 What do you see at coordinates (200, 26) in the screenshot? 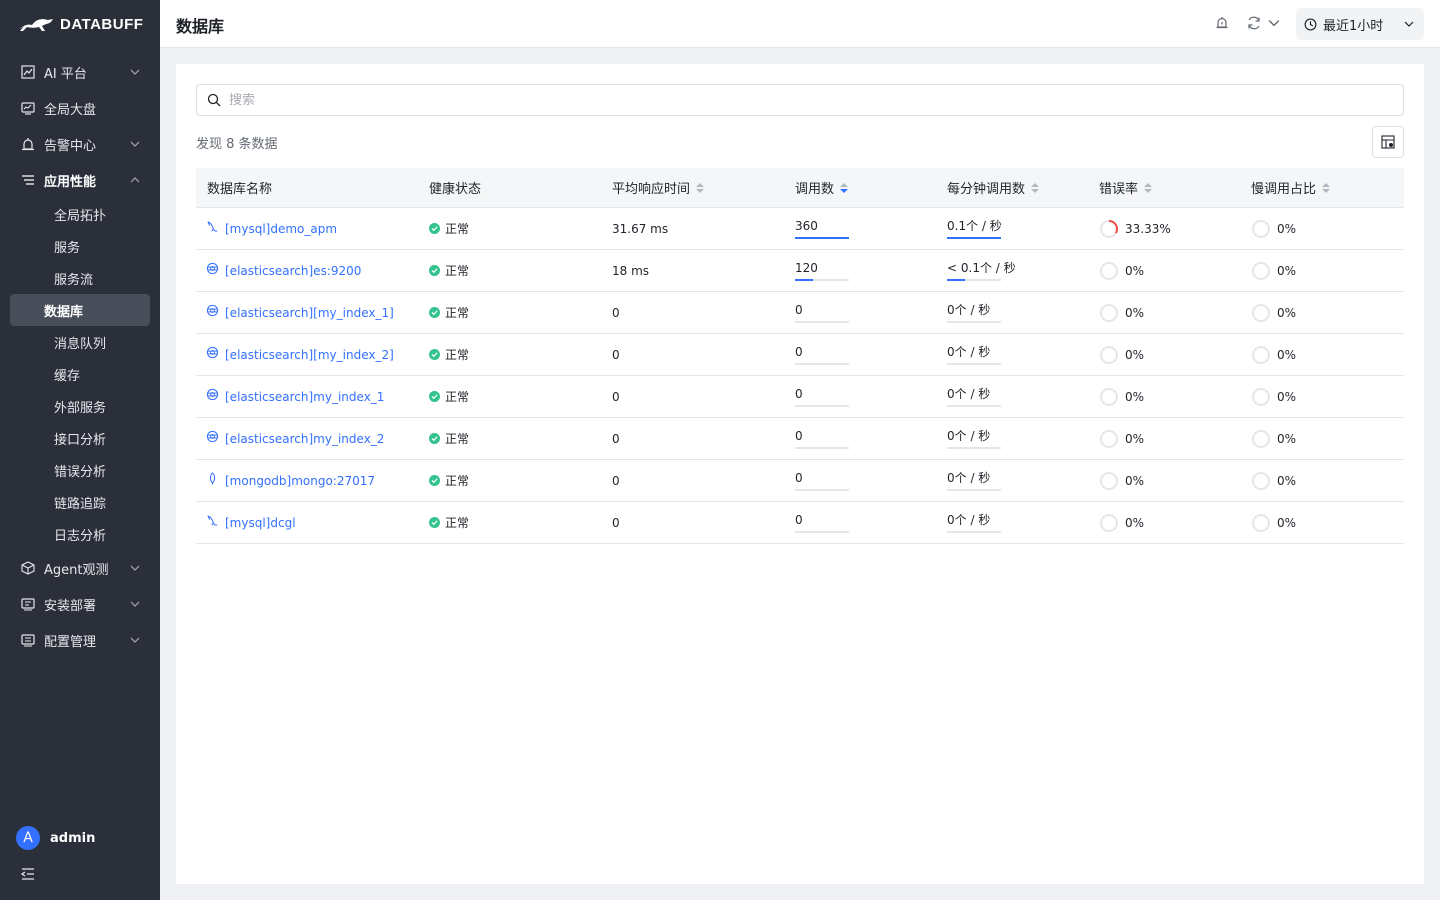
I see `page-title: 数据库` at bounding box center [200, 26].